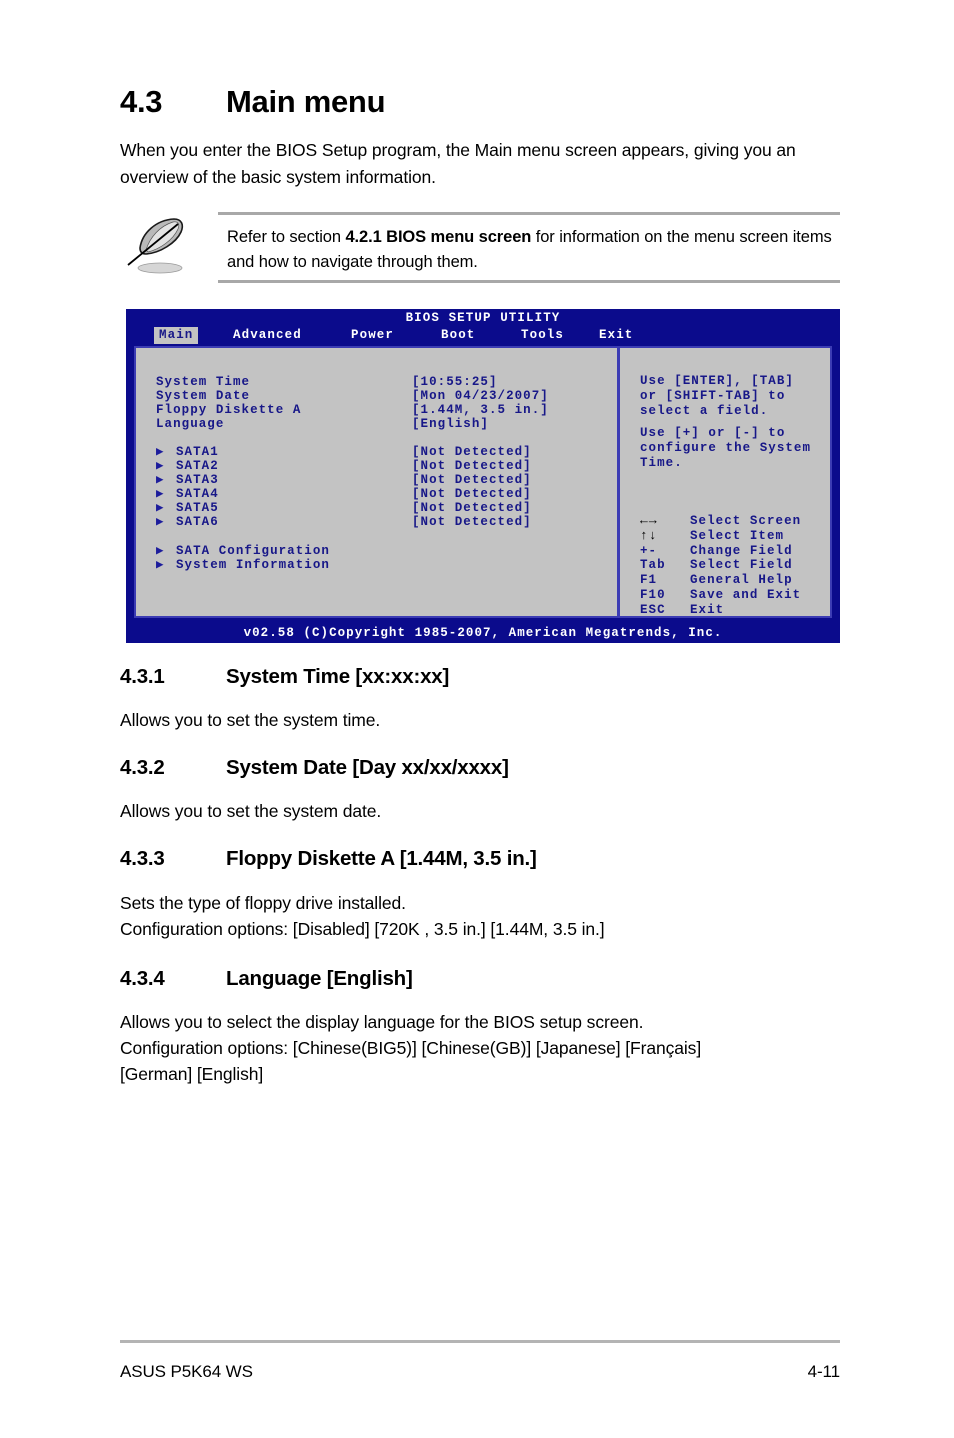 Image resolution: width=954 pixels, height=1438 pixels. What do you see at coordinates (472, 452) in the screenshot?
I see `bios-value-sata1: [Not Detected]` at bounding box center [472, 452].